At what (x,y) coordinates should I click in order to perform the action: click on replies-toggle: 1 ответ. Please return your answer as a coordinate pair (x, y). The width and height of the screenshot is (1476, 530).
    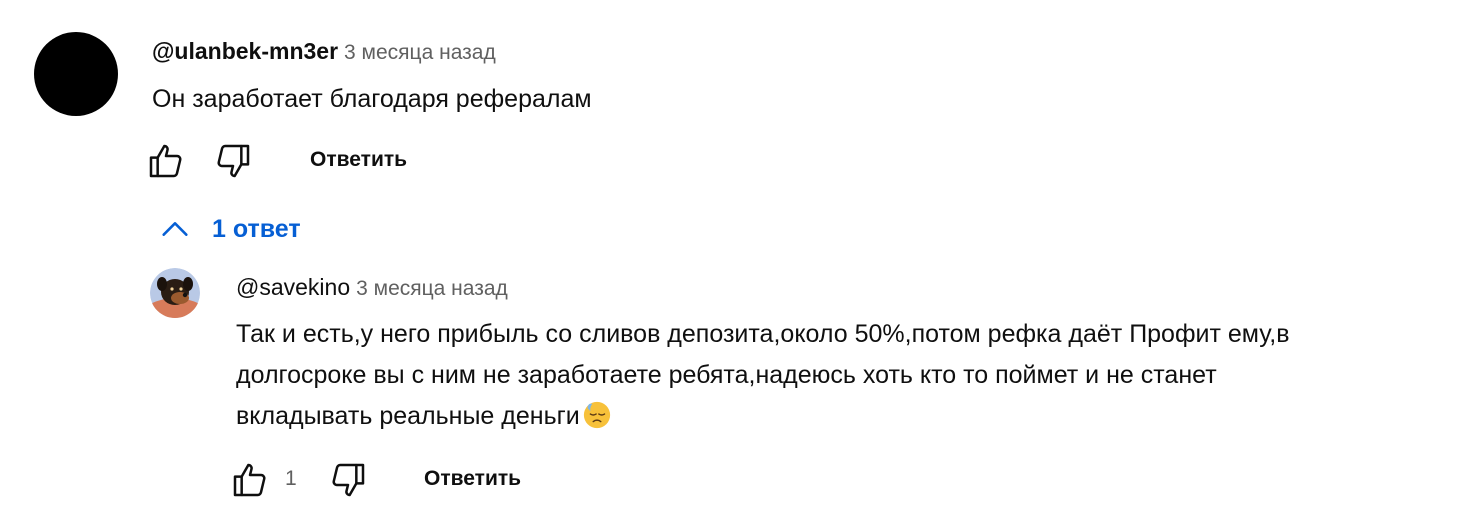
    Looking at the image, I should click on (229, 229).